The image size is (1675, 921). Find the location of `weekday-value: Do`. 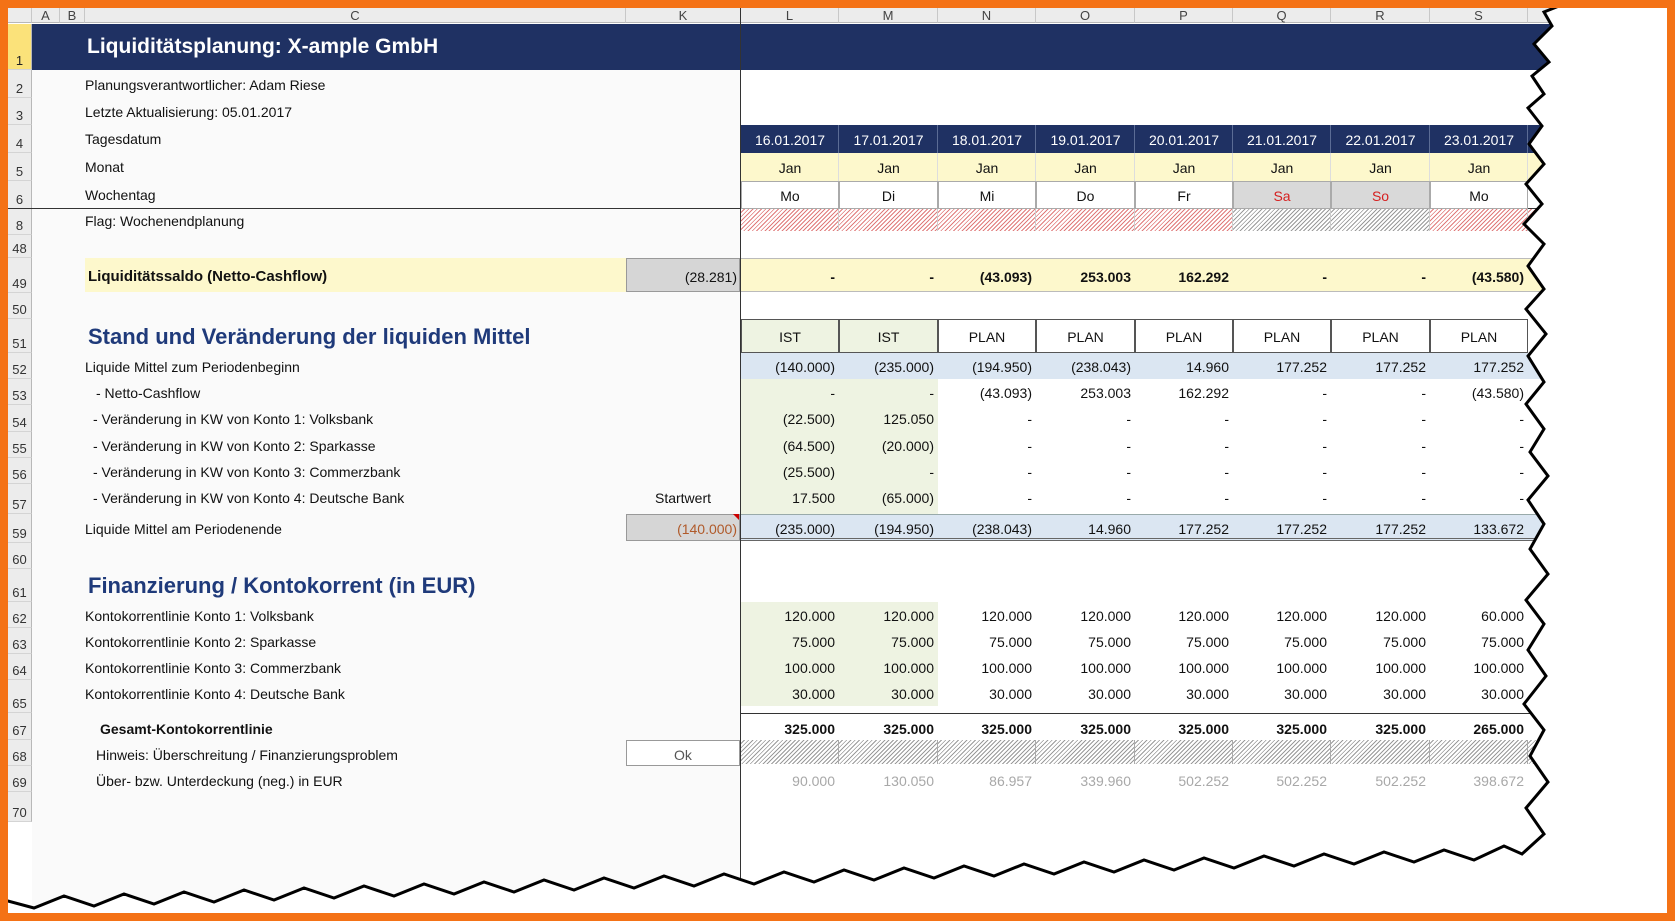

weekday-value: Do is located at coordinates (1085, 196).